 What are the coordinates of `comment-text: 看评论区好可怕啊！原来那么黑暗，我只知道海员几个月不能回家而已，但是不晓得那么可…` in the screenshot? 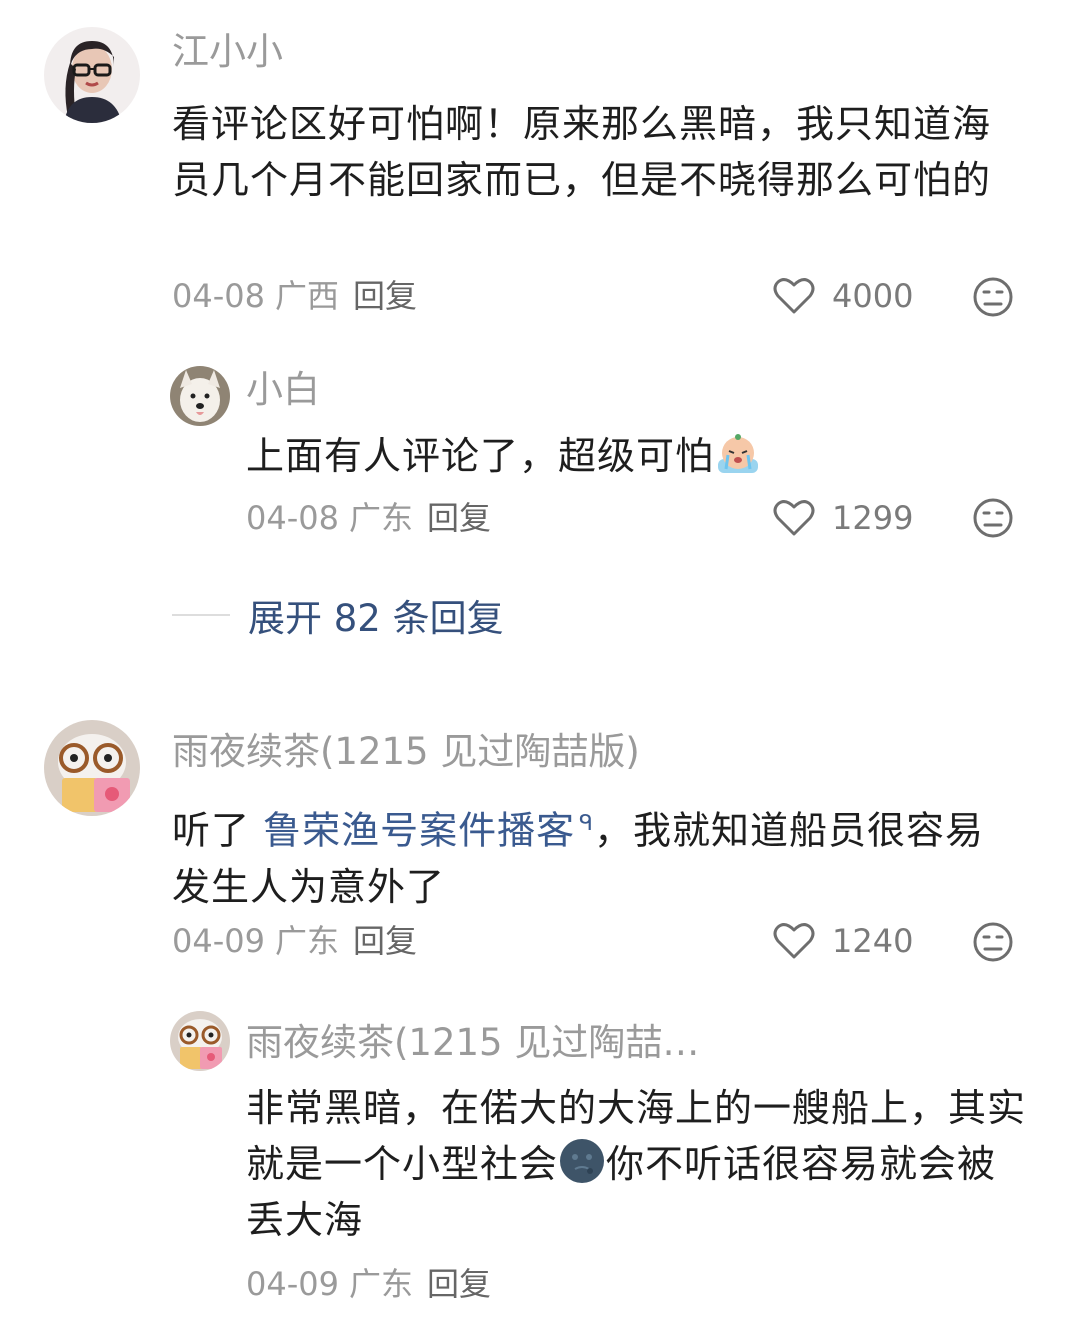 It's located at (582, 152).